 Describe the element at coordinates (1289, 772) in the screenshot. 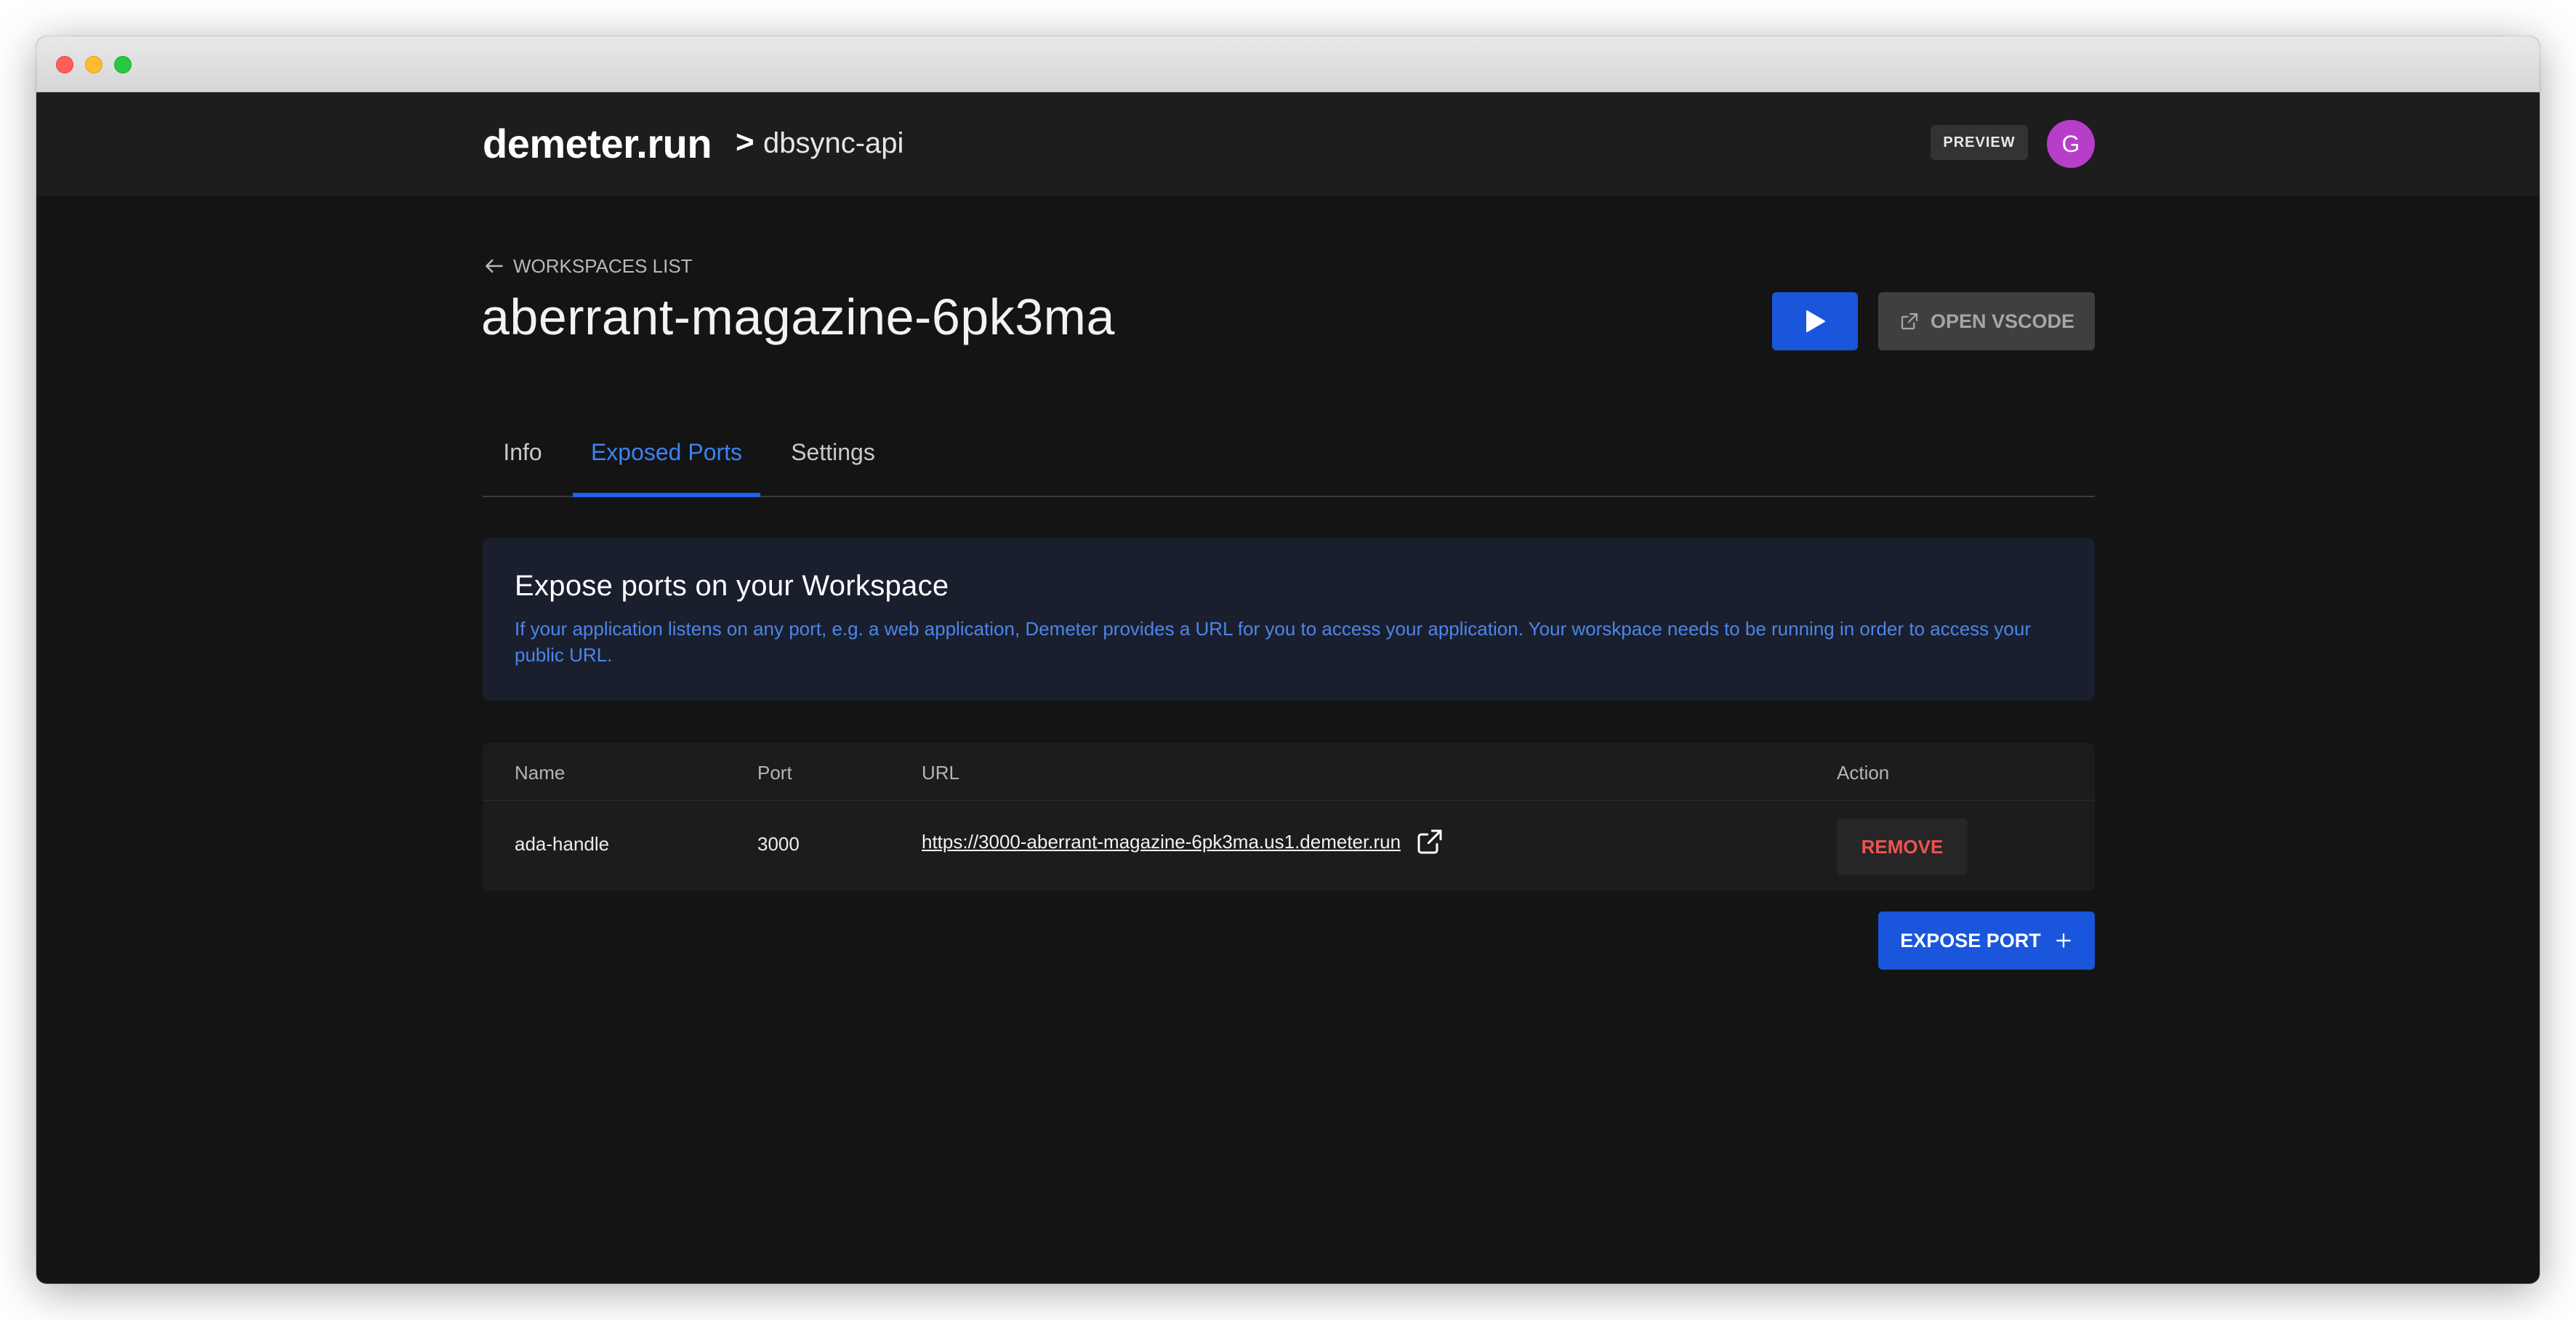

I see `table-header: Name Port URL Action` at that location.